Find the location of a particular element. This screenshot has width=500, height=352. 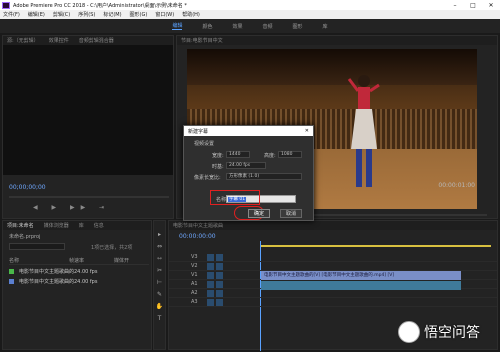

workspace-tab-libraries: 库 is located at coordinates (325, 26).